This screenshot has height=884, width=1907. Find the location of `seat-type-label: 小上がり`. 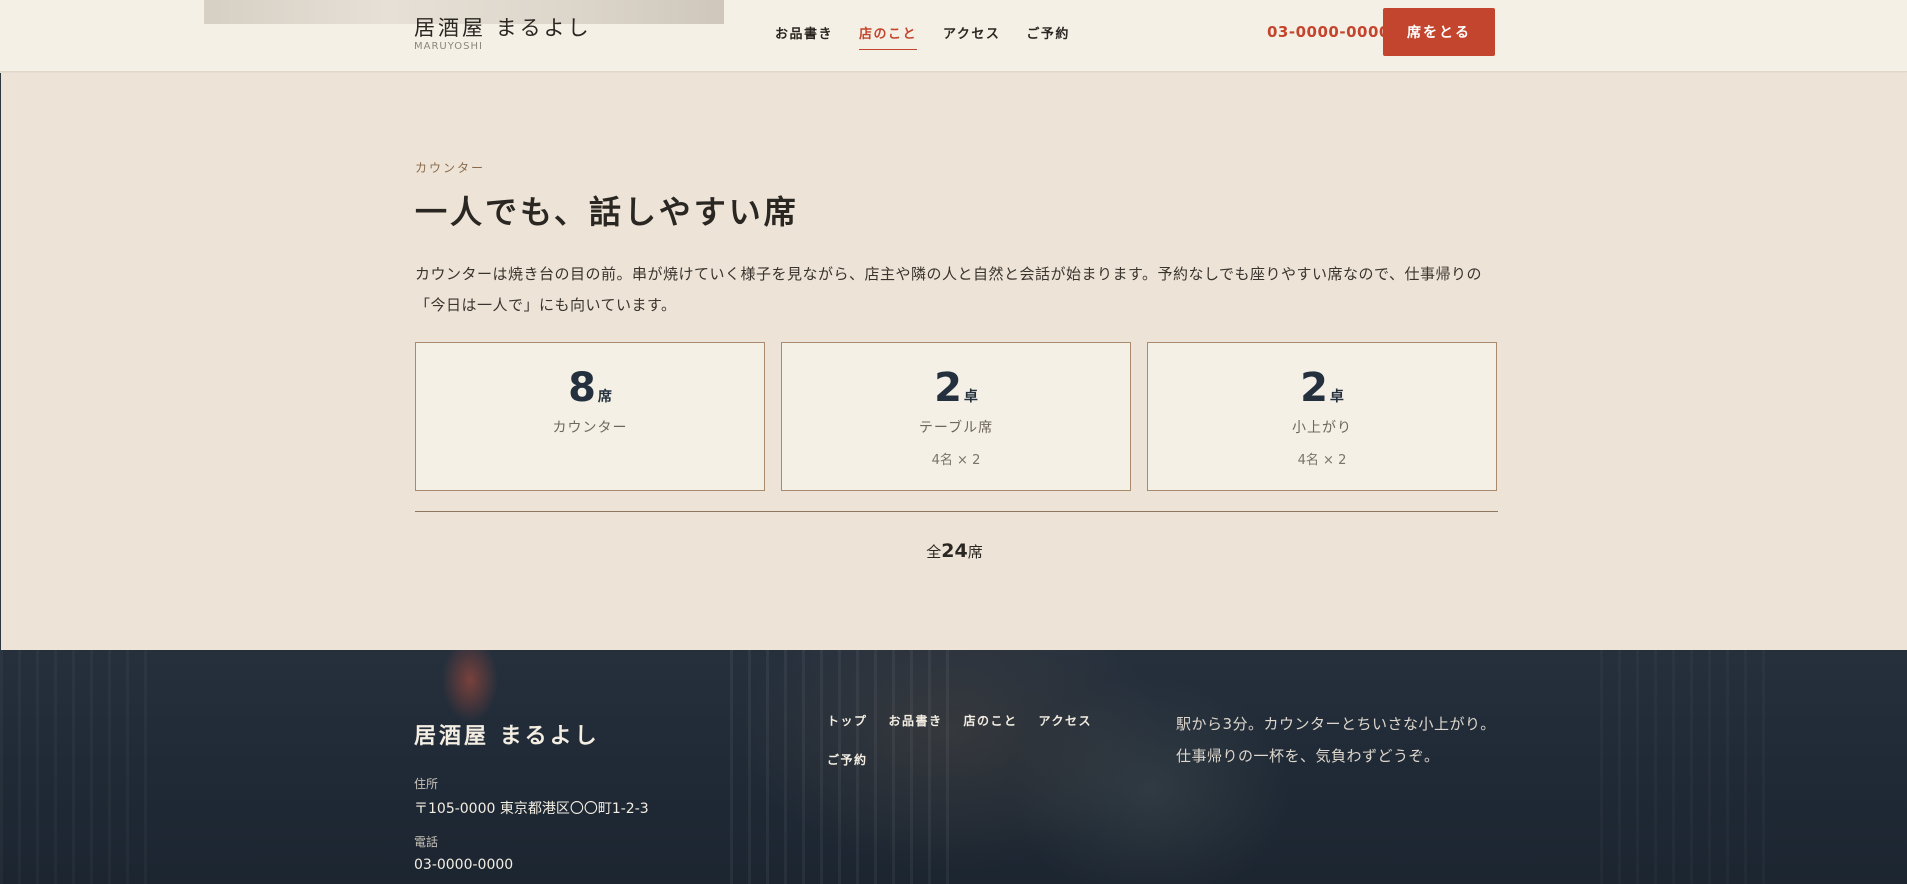

seat-type-label: 小上がり is located at coordinates (1322, 428).